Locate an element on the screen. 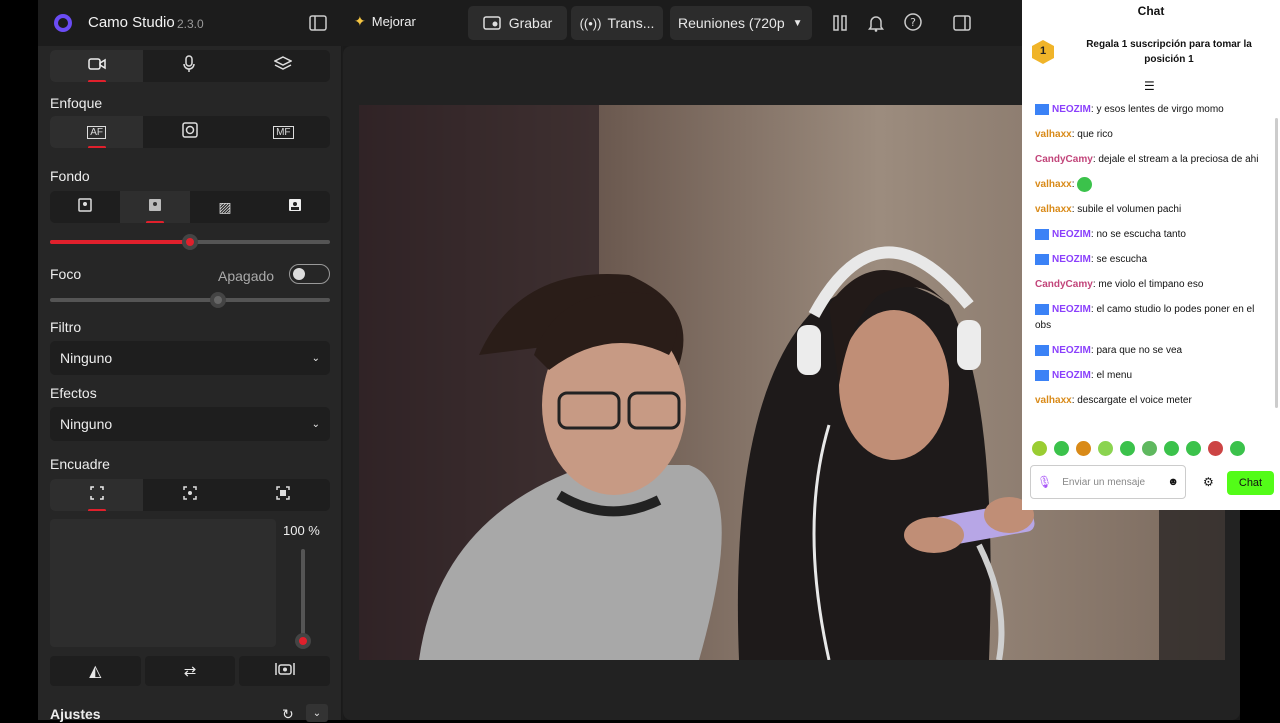  chat-text: que rico is located at coordinates (1095, 134).